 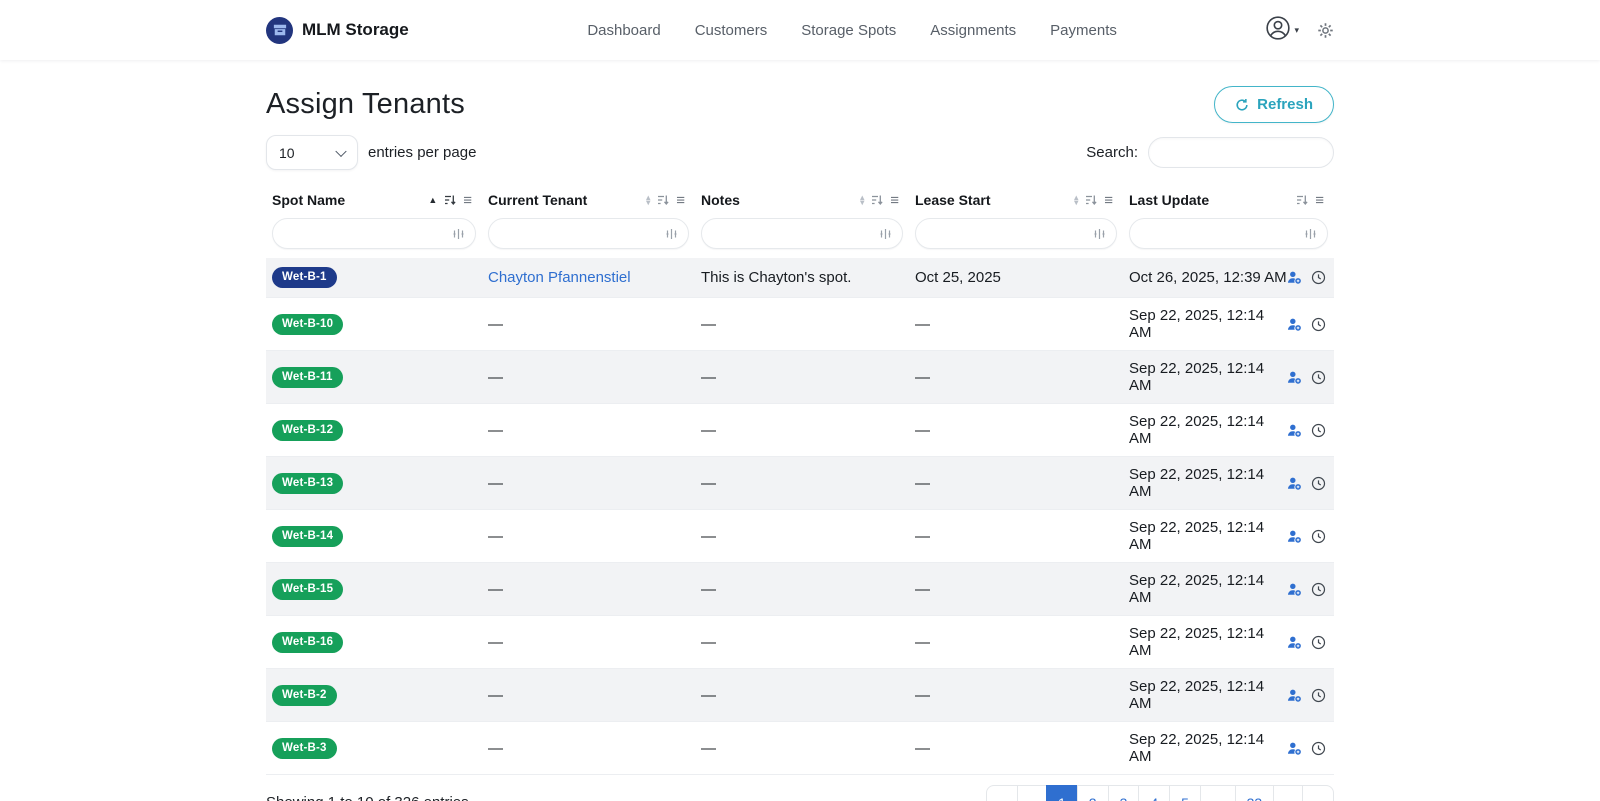 What do you see at coordinates (802, 233) in the screenshot?
I see `filter-notes-input` at bounding box center [802, 233].